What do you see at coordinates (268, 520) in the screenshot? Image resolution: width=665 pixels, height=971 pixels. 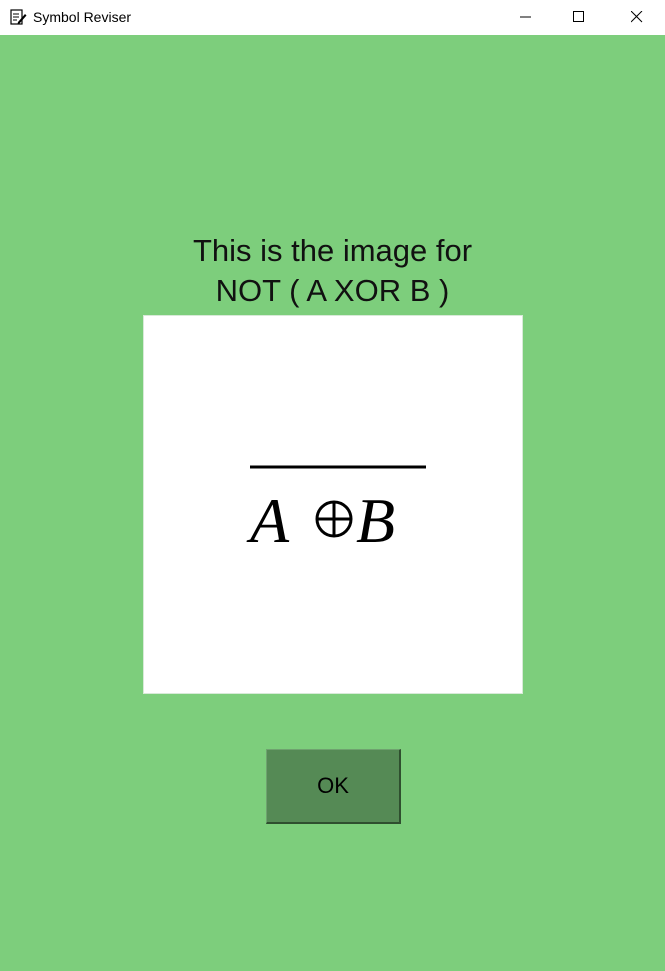 I see `symbol-left-operand: A` at bounding box center [268, 520].